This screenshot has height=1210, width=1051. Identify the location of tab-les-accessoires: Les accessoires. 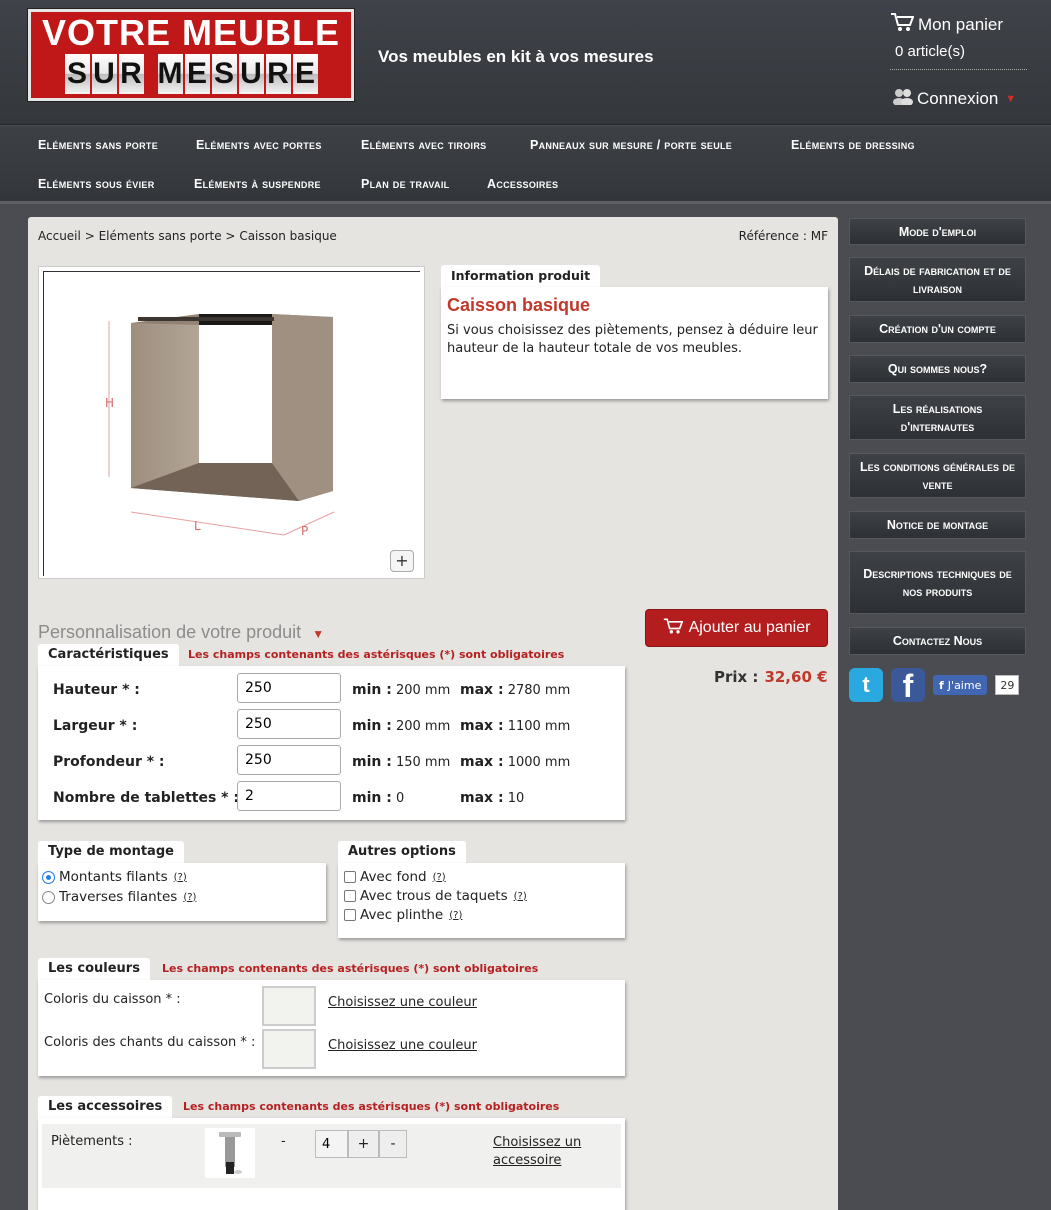
(105, 1107).